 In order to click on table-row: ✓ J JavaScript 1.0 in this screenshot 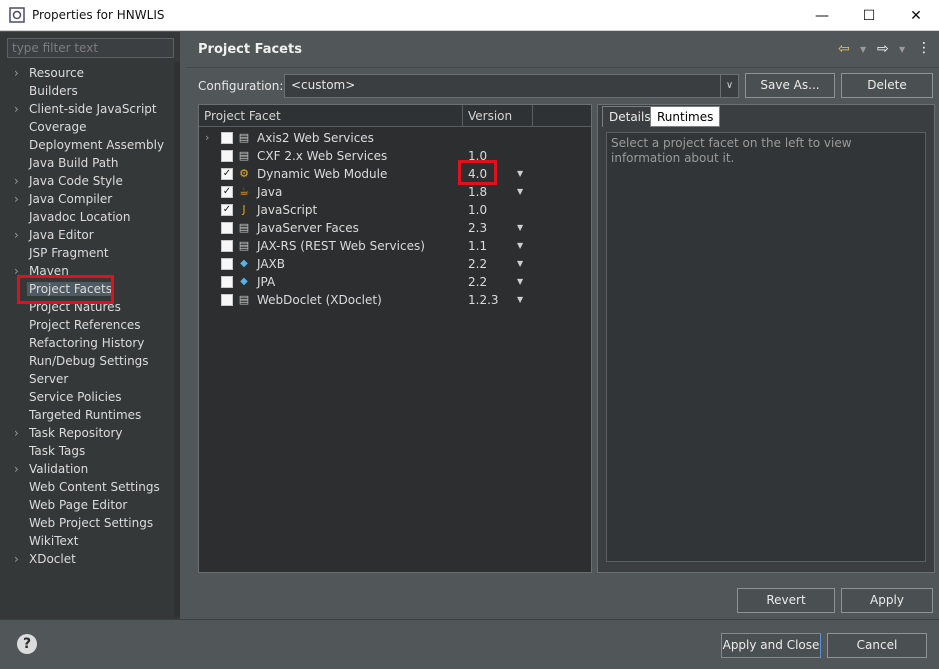, I will do `click(395, 210)`.